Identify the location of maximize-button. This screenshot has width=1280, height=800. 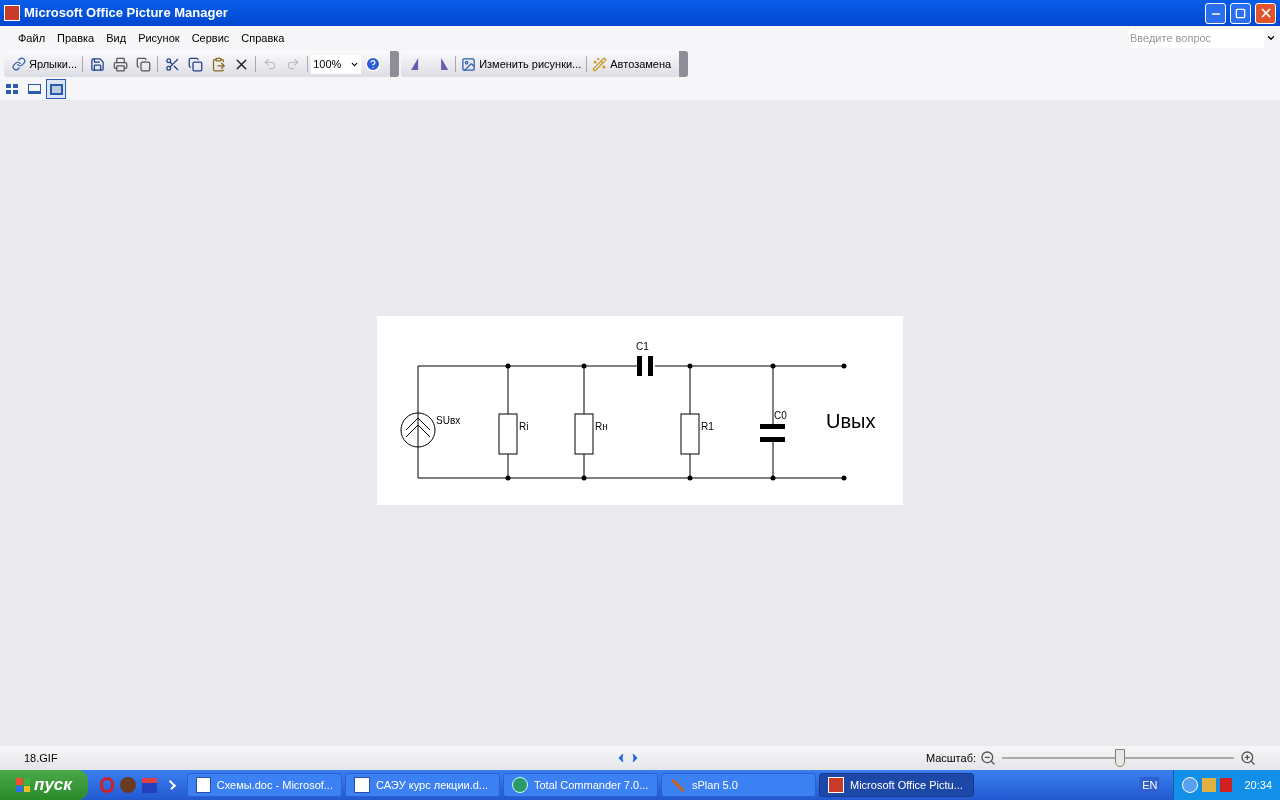
(1240, 13).